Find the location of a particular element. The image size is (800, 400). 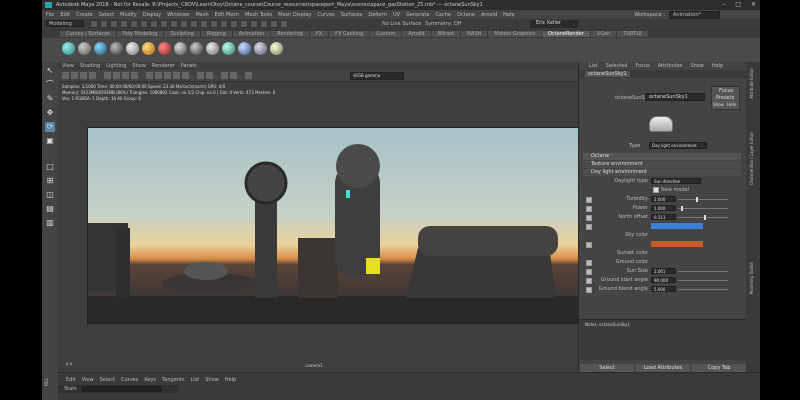

mode-dropdown: Modeling is located at coordinates (65, 23).